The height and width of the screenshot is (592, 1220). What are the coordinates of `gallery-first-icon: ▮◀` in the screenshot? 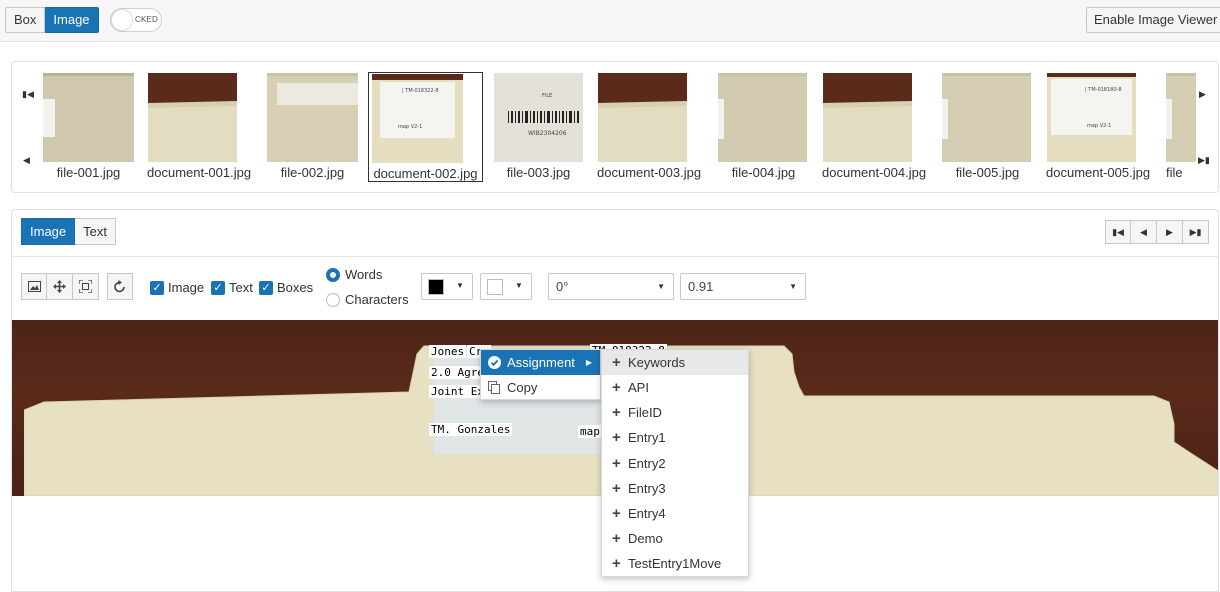 It's located at (28, 94).